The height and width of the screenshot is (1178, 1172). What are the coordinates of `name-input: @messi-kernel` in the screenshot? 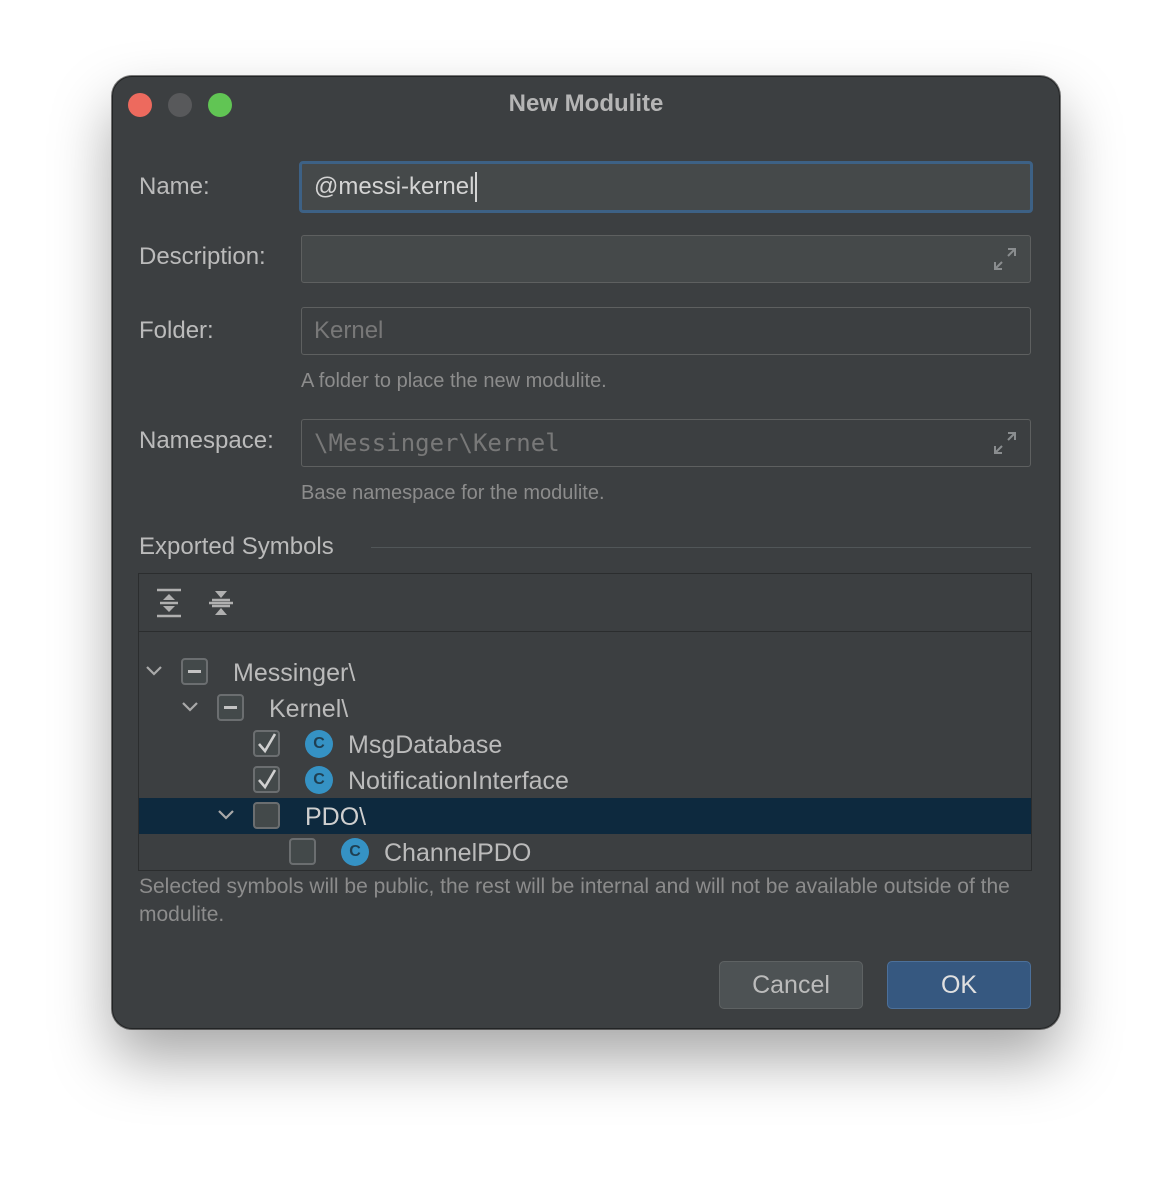 It's located at (666, 187).